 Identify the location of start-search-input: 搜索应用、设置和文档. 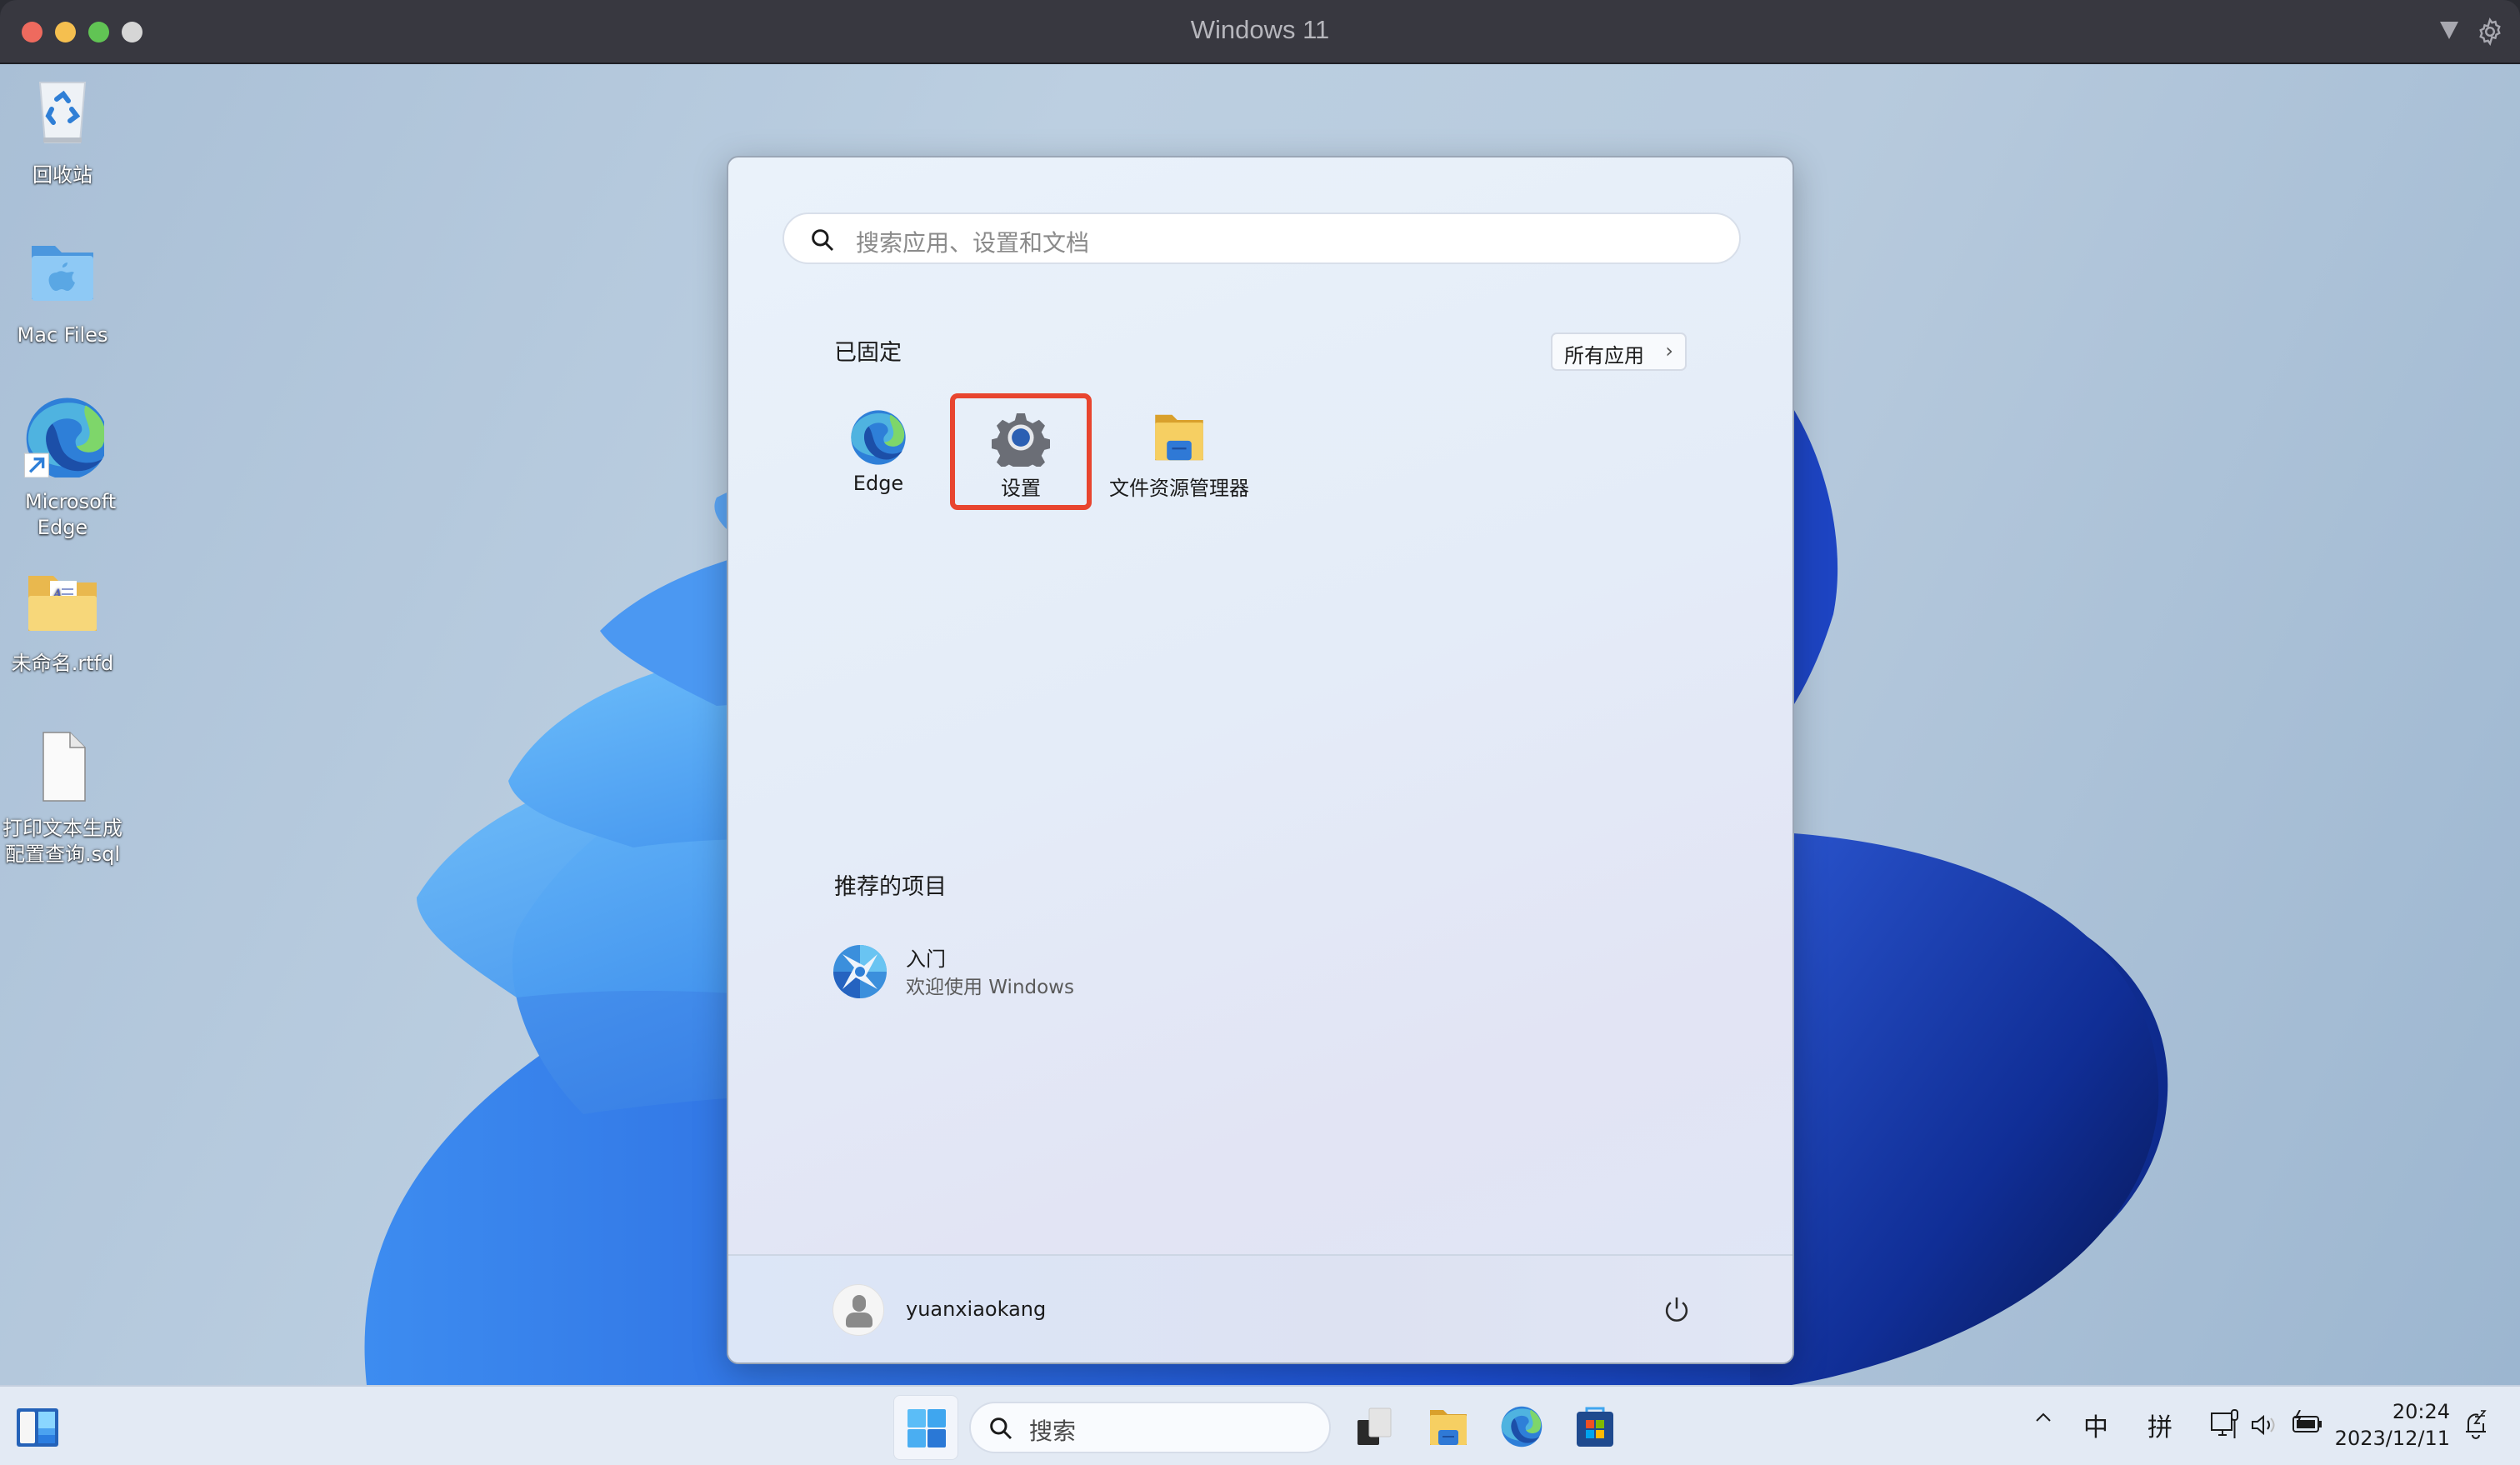
(1261, 238).